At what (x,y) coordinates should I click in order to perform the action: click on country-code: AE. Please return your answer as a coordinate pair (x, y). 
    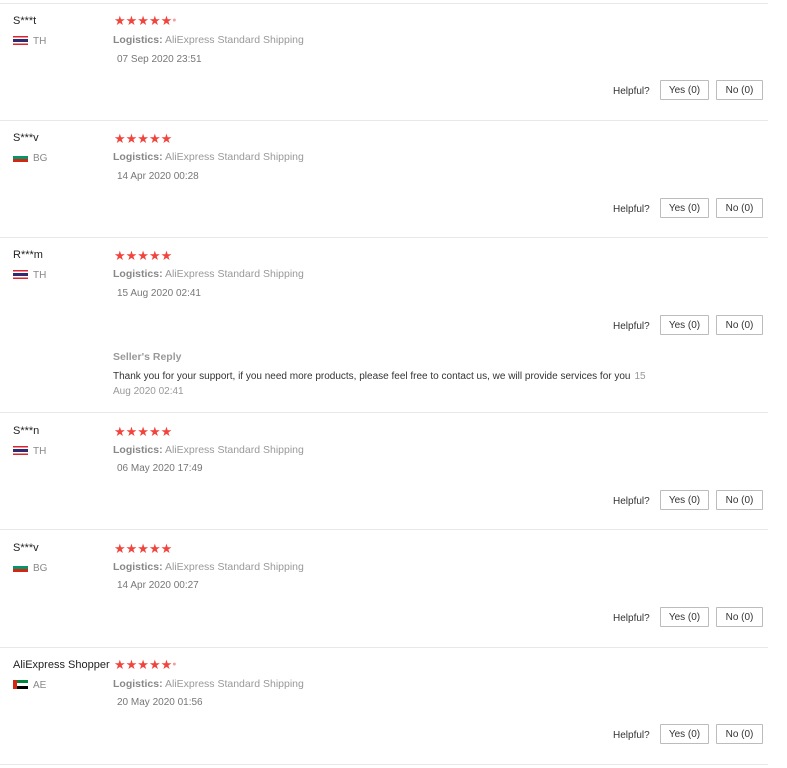
    Looking at the image, I should click on (40, 685).